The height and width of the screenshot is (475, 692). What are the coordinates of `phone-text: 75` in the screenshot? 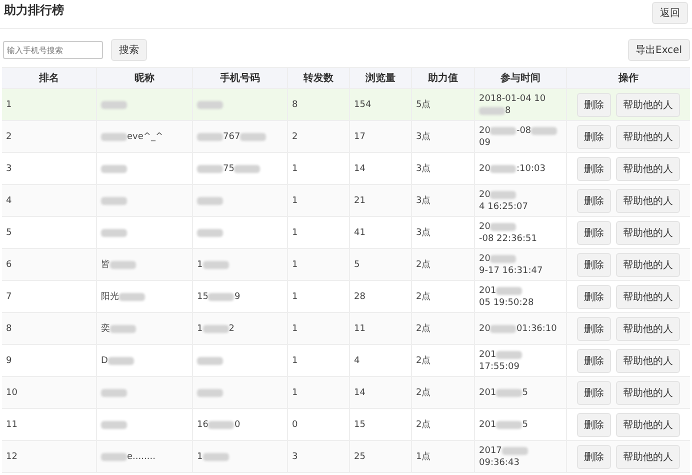 It's located at (228, 169).